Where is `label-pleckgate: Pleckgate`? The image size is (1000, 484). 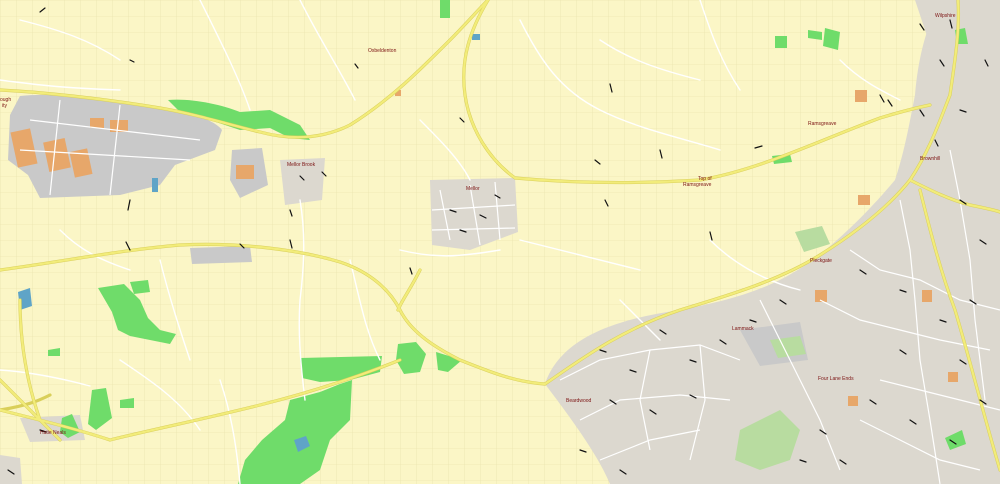 label-pleckgate: Pleckgate is located at coordinates (821, 261).